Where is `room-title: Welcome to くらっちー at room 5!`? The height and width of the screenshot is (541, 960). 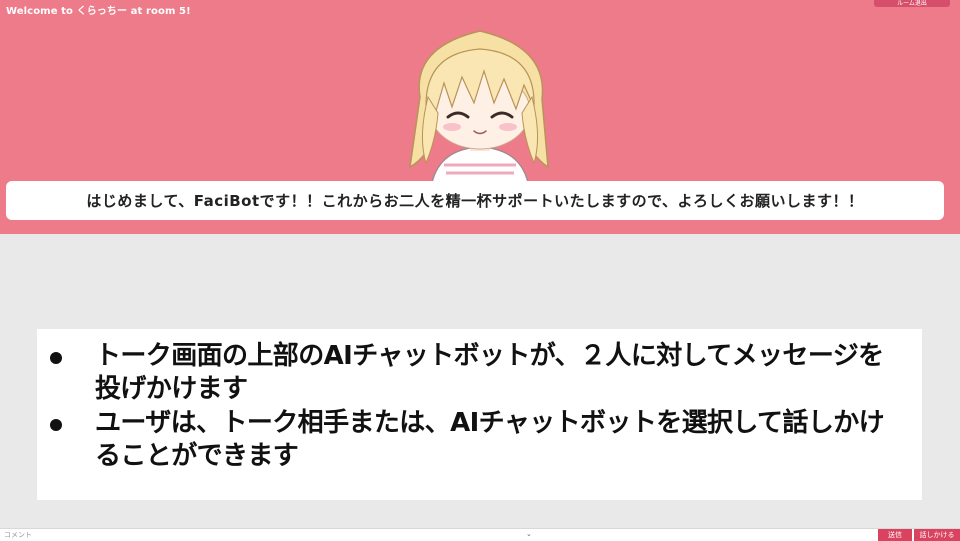
room-title: Welcome to くらっちー at room 5! is located at coordinates (98, 11).